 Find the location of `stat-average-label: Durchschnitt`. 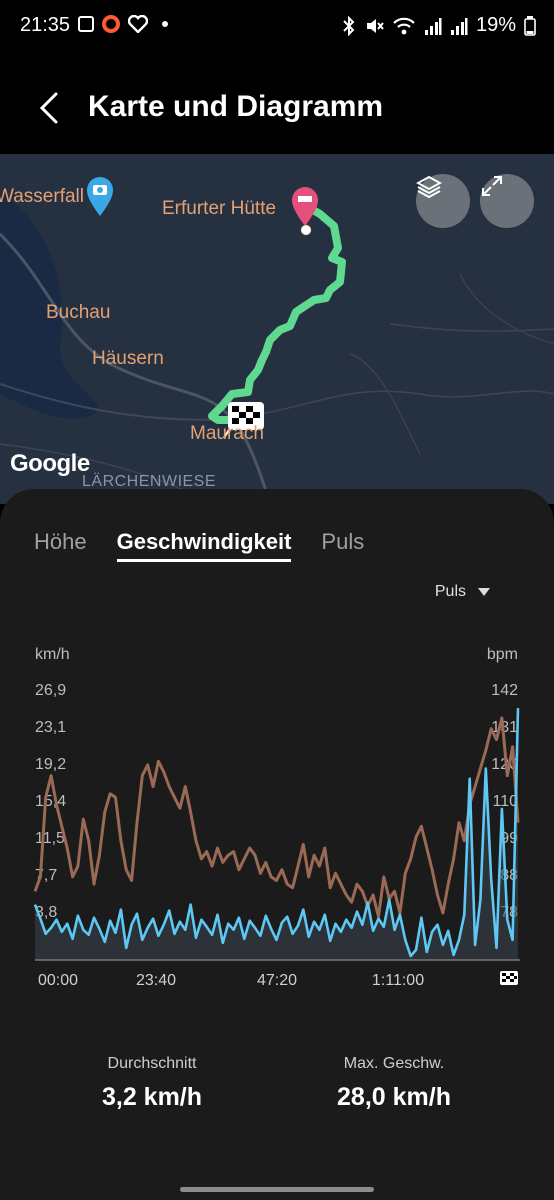

stat-average-label: Durchschnitt is located at coordinates (152, 1063).